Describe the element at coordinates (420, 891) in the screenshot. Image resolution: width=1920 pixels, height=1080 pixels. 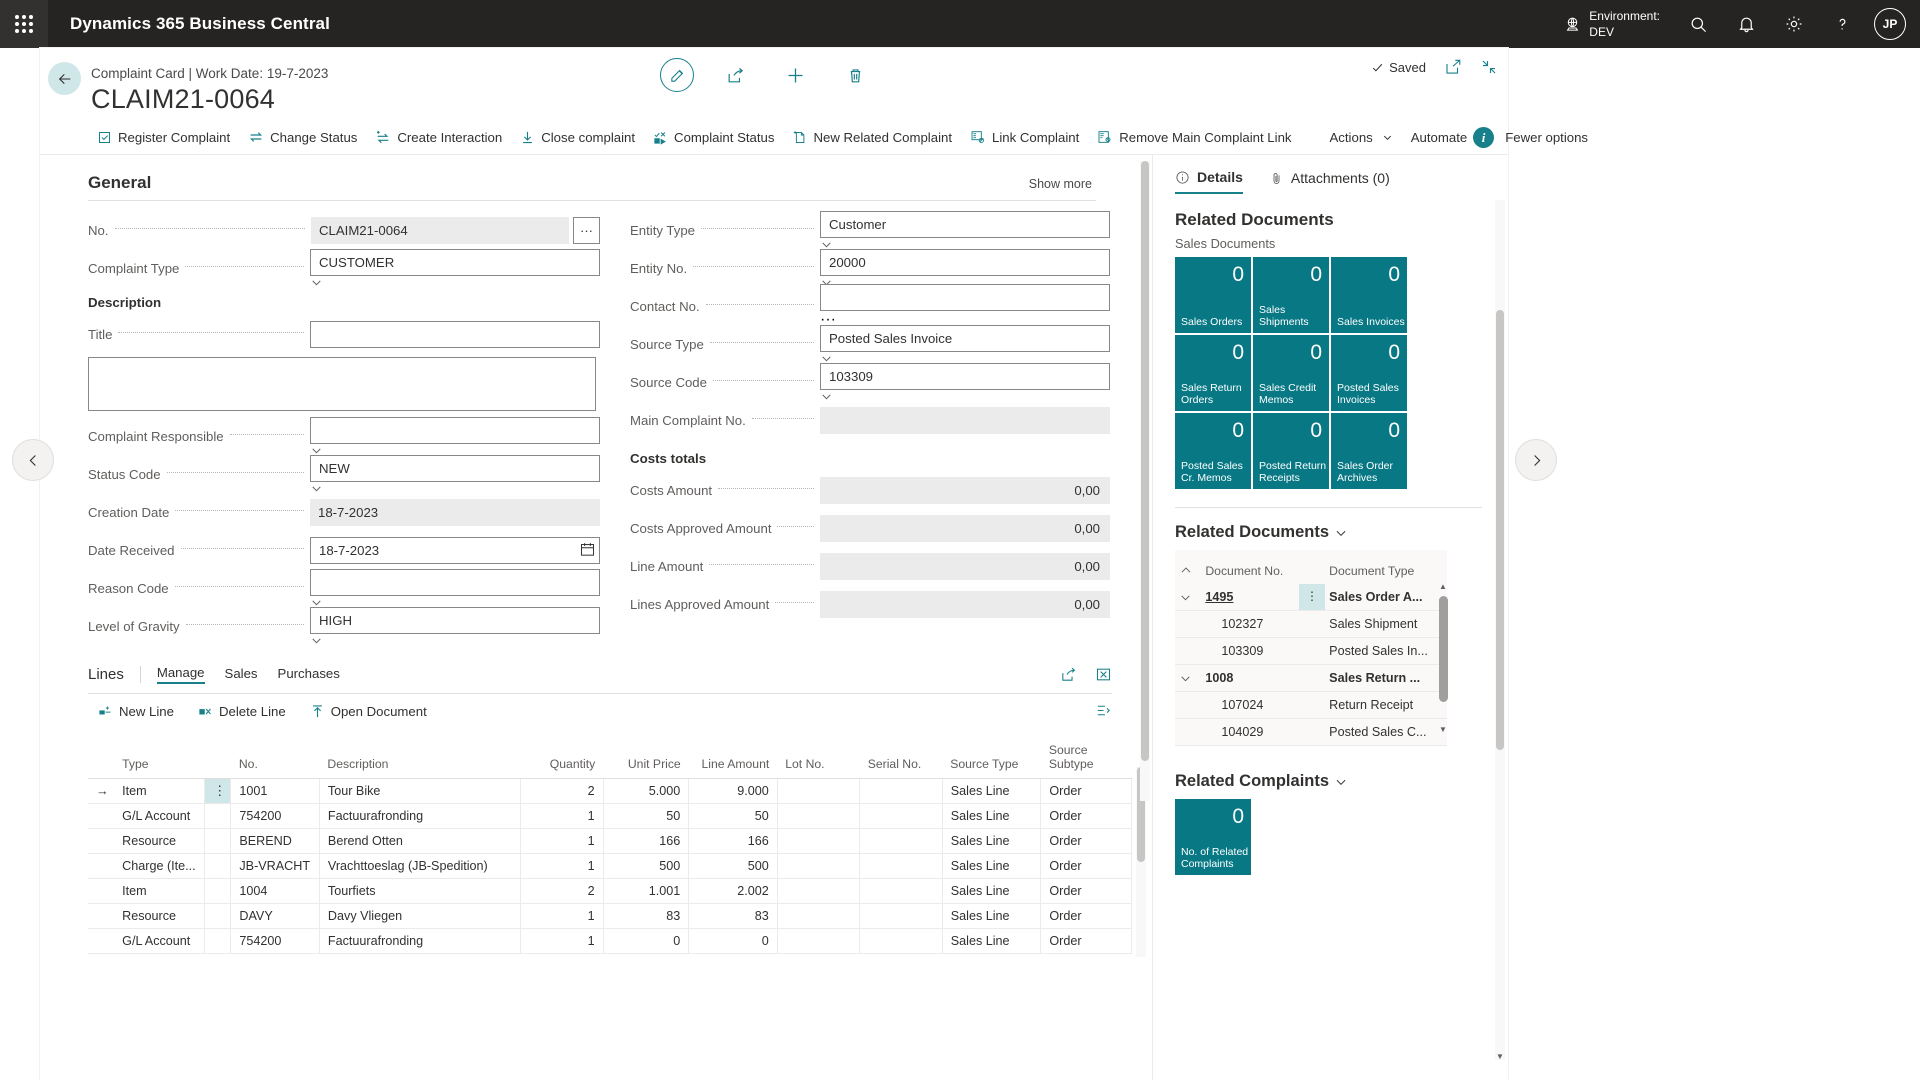
I see `cell-description: Tourfiets` at that location.